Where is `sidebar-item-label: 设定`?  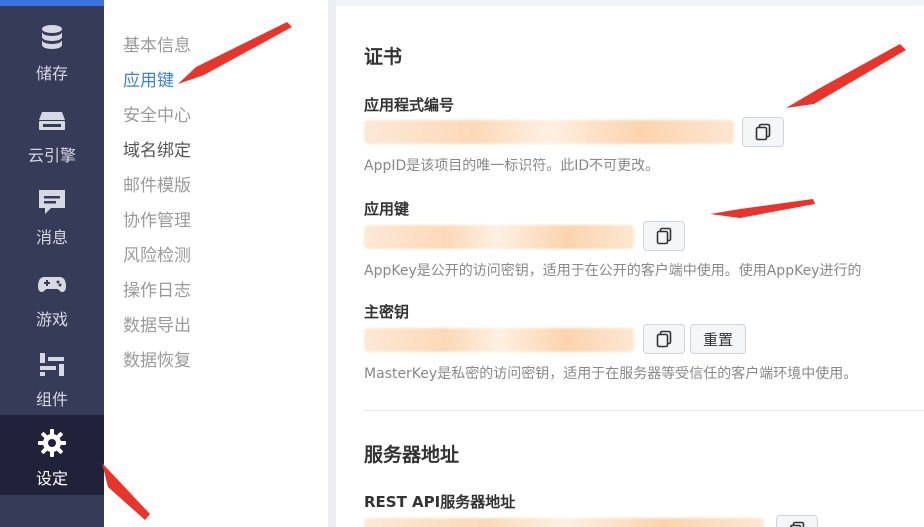 sidebar-item-label: 设定 is located at coordinates (51, 478).